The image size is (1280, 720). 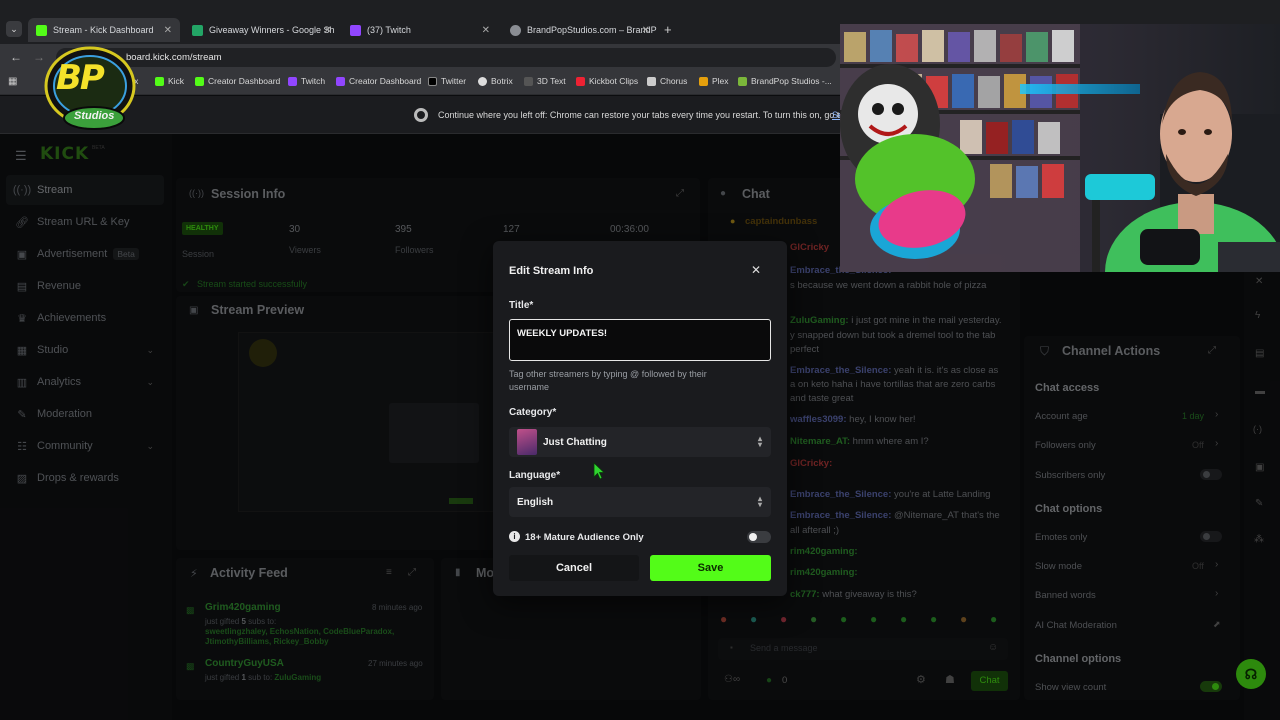 I want to click on mature-label: 18+ Mature Audience Only, so click(x=584, y=537).